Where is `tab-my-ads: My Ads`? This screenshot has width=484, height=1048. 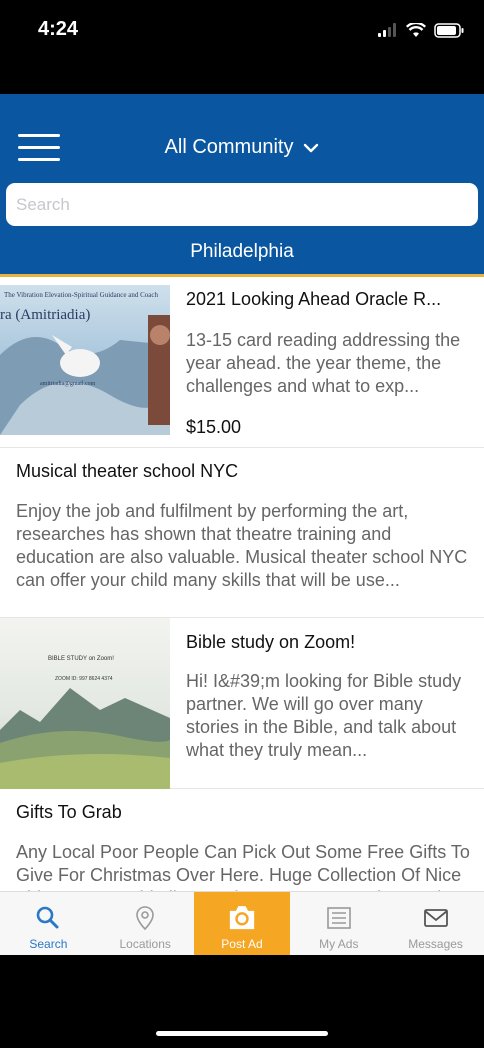
tab-my-ads: My Ads is located at coordinates (338, 923).